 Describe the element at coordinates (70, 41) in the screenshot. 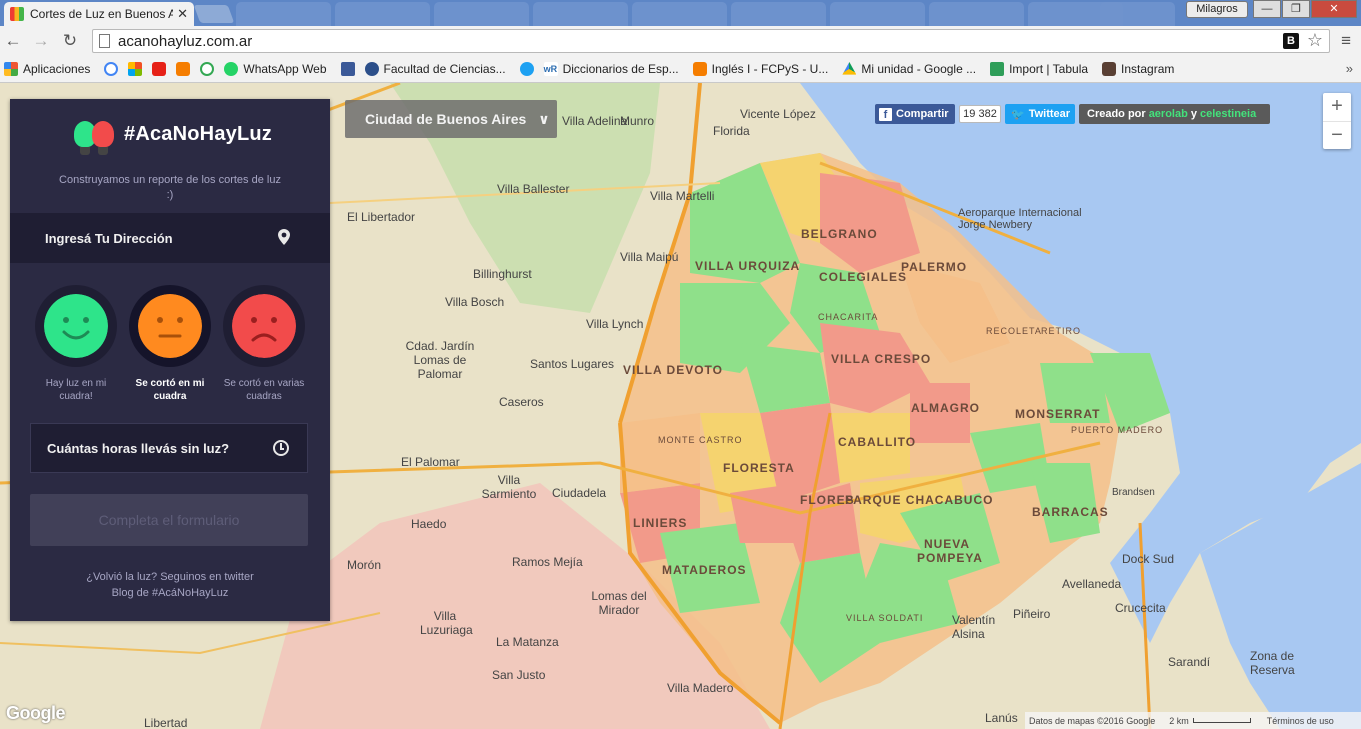

I see `reload-icon: ↻` at that location.